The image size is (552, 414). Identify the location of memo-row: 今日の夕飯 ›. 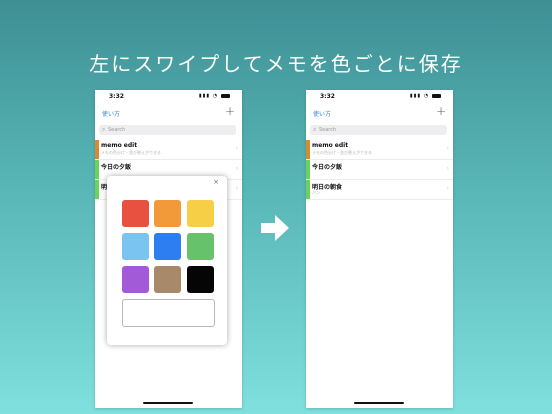
(379, 170).